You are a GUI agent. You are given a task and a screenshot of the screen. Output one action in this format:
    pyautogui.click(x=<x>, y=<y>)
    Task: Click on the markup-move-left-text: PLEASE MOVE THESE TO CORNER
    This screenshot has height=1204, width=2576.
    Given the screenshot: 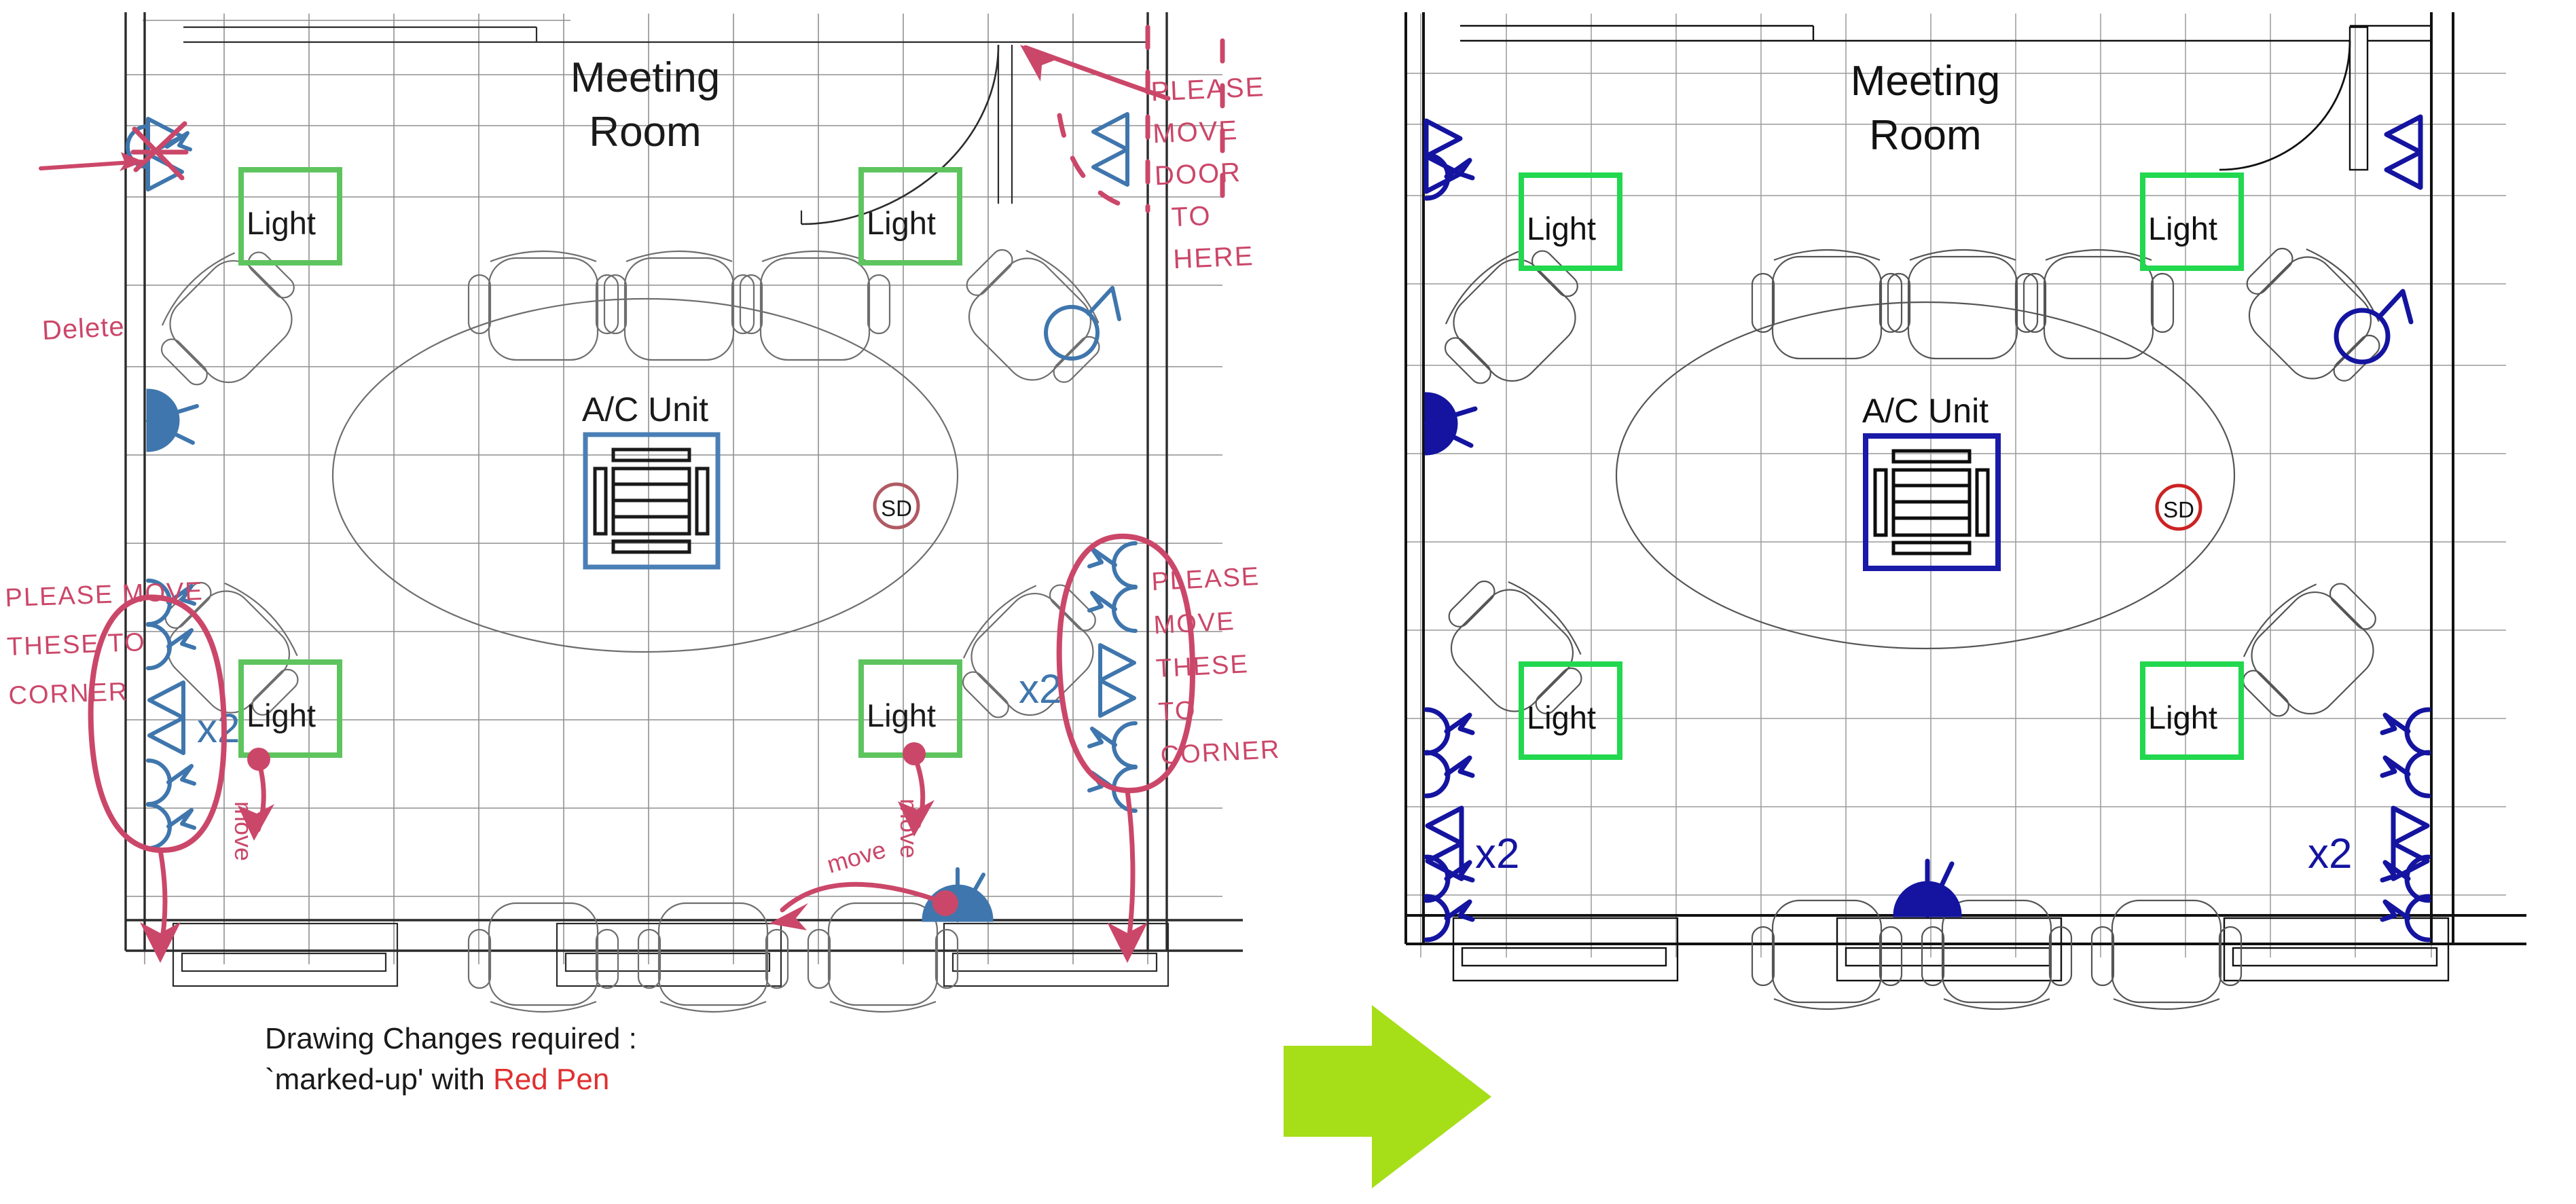 What is the action you would take?
    pyautogui.click(x=104, y=644)
    